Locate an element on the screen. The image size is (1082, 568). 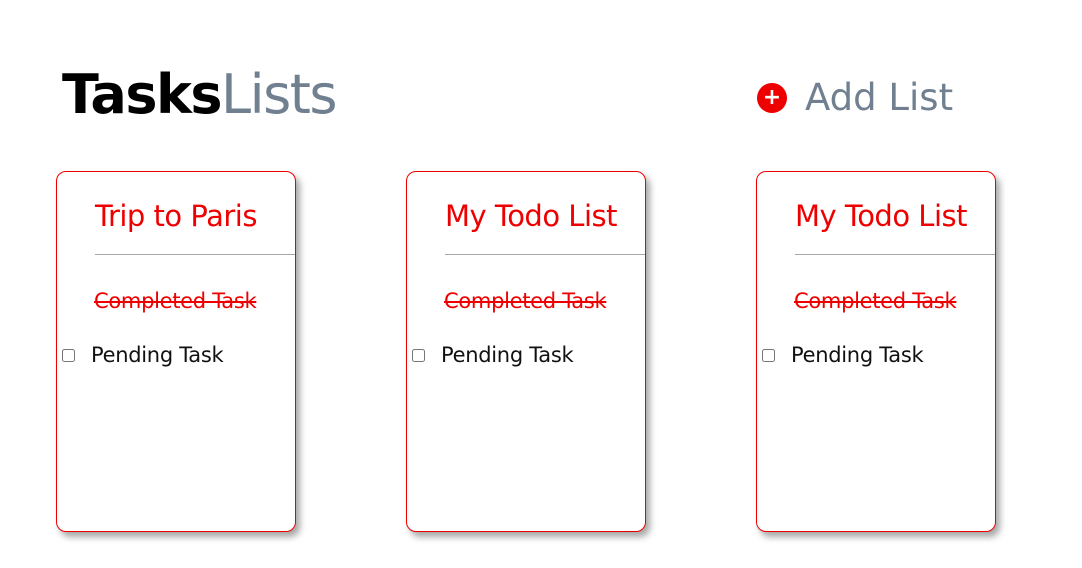
add-list-label: Add List is located at coordinates (879, 98).